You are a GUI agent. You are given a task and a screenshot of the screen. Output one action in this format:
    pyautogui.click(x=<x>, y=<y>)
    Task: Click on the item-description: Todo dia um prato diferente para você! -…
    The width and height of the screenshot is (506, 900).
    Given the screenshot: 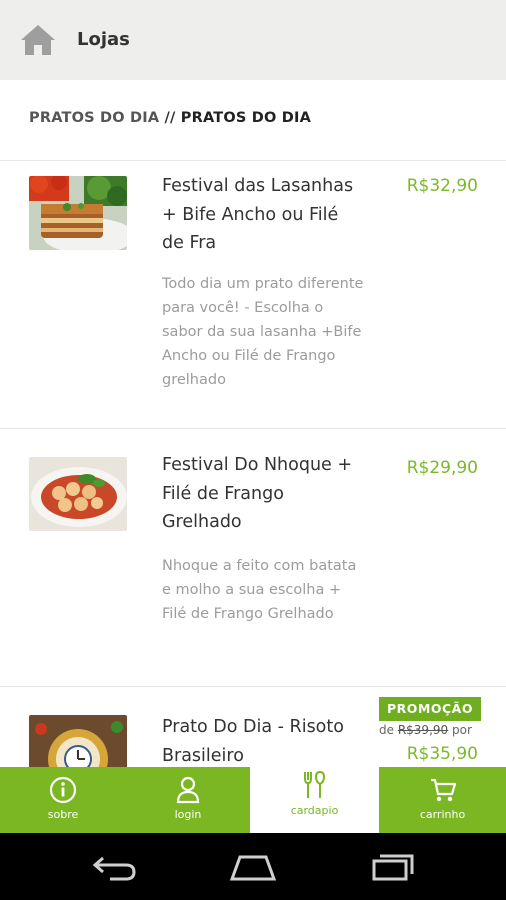 What is the action you would take?
    pyautogui.click(x=263, y=332)
    